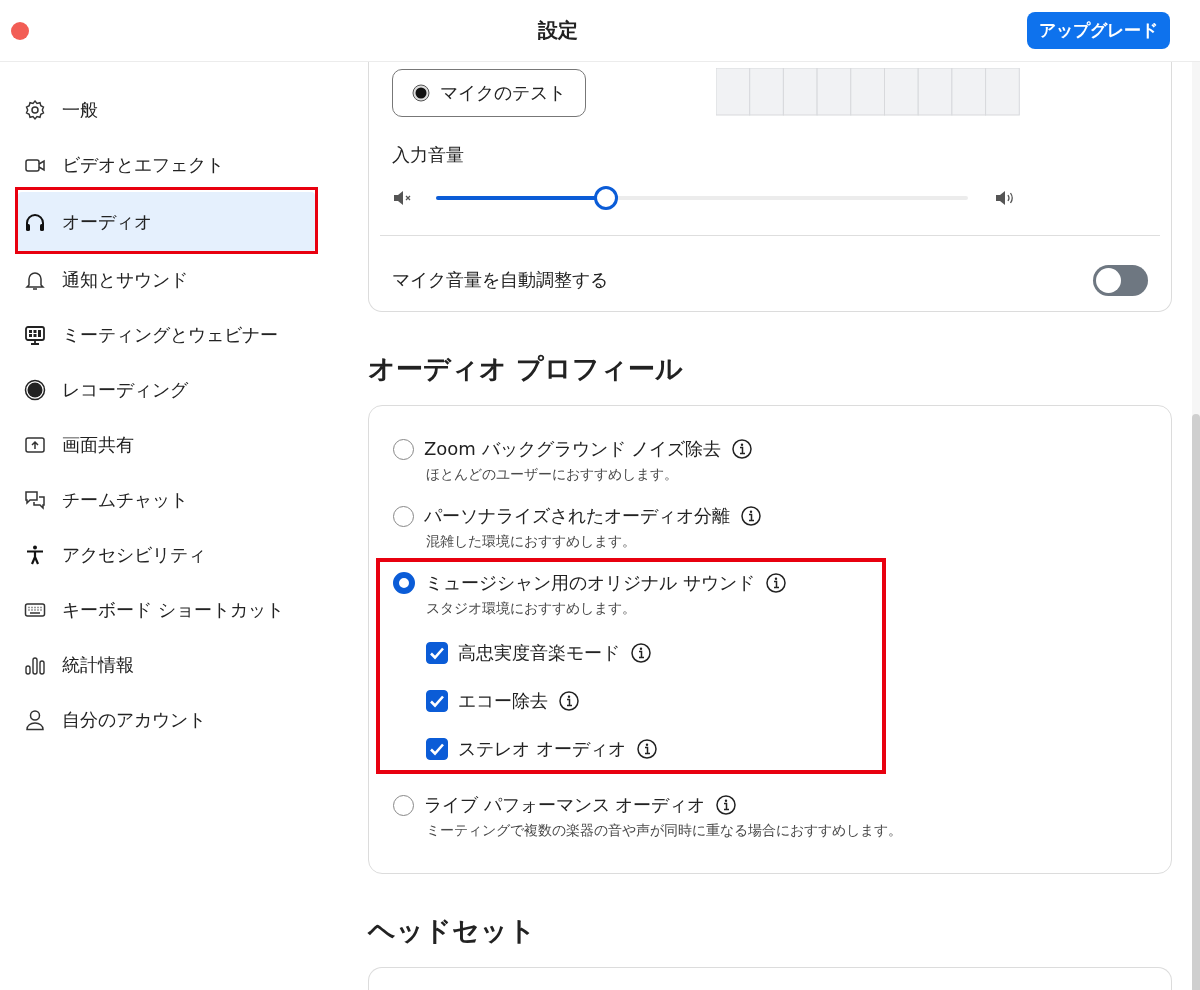 Image resolution: width=1200 pixels, height=990 pixels. What do you see at coordinates (35, 222) in the screenshot?
I see `headphones-icon` at bounding box center [35, 222].